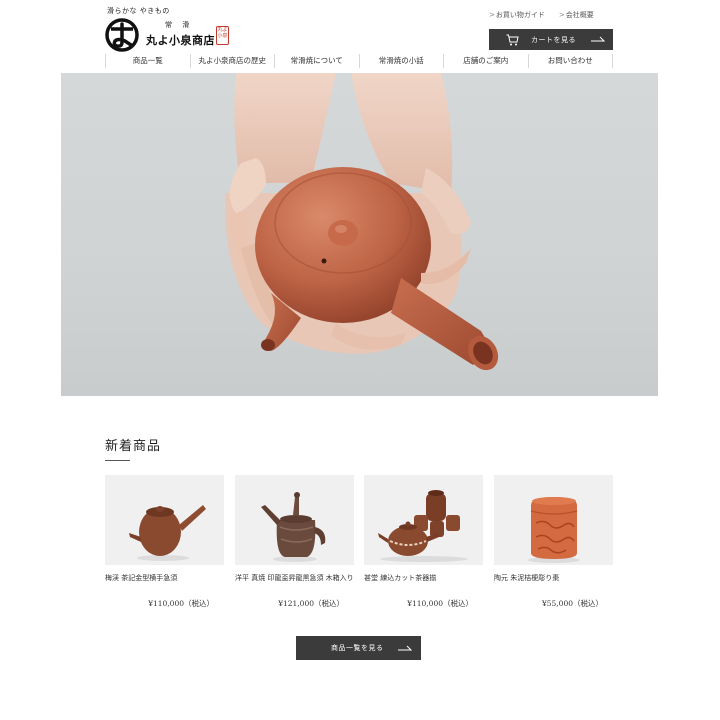 The height and width of the screenshot is (720, 720). Describe the element at coordinates (570, 61) in the screenshot. I see `nav-item-contact: お問い合わせ` at that location.